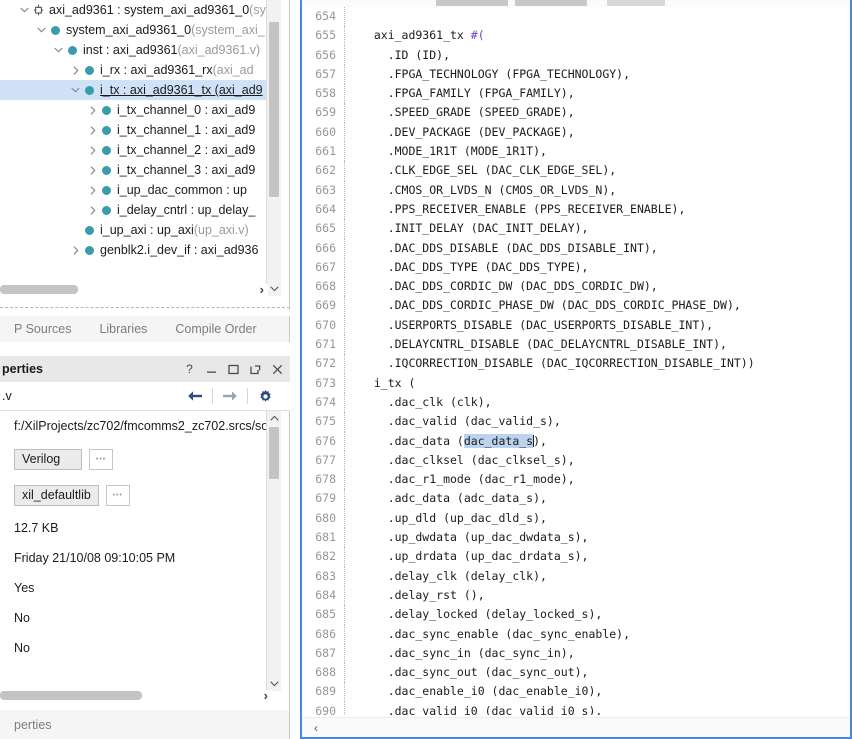 The width and height of the screenshot is (852, 739). Describe the element at coordinates (56, 495) in the screenshot. I see `property-combo-box: xil_defaultlib` at that location.